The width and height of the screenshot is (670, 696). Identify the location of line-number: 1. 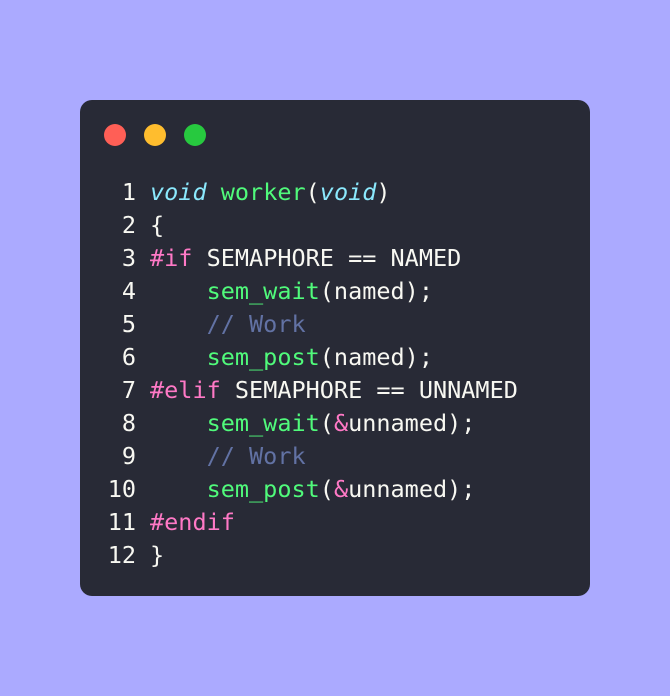
(128, 192).